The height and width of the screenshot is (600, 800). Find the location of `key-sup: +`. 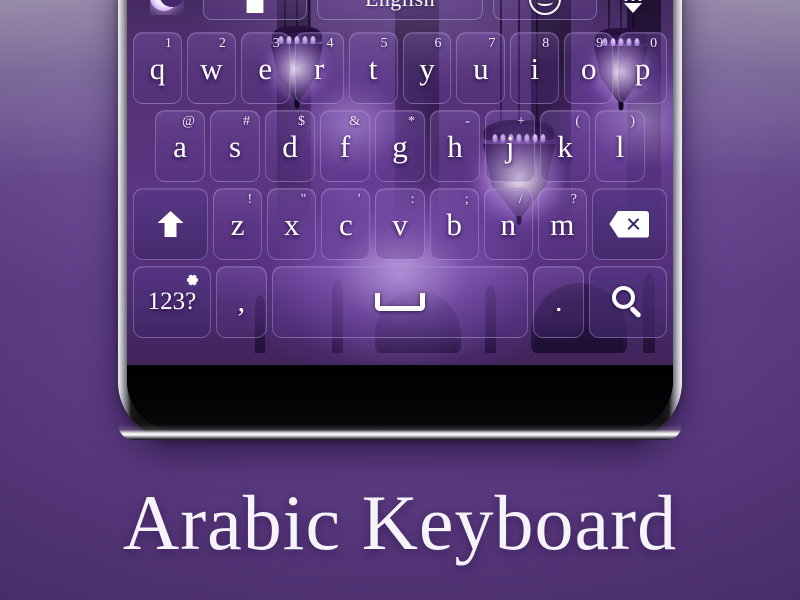

key-sup: + is located at coordinates (521, 121).